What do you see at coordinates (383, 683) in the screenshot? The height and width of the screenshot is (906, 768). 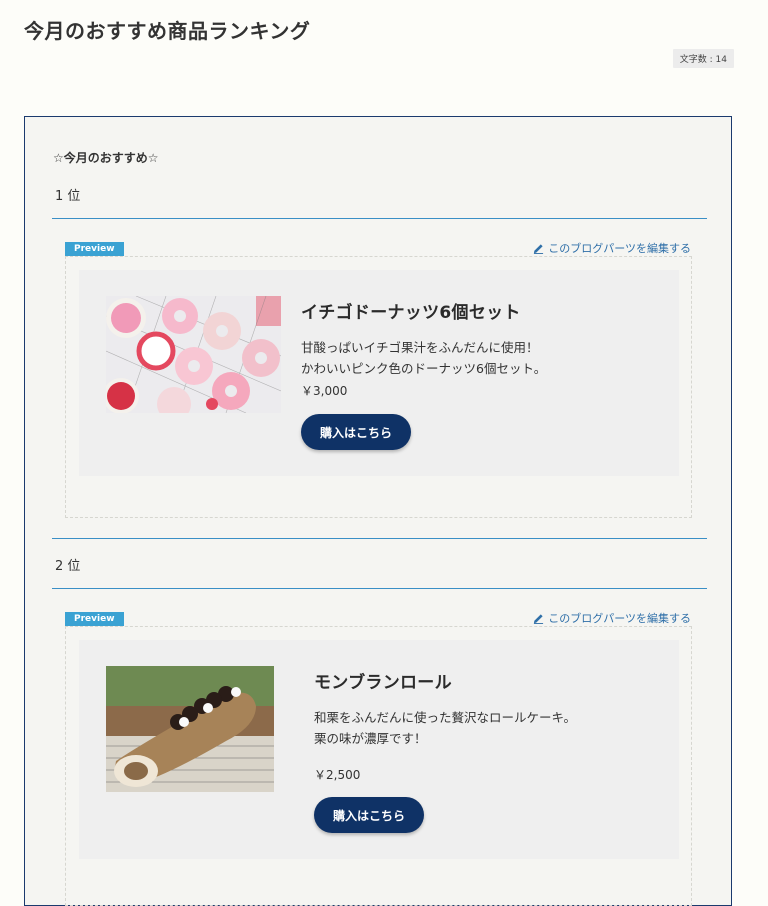 I see `product-title-2: モンブランロール` at bounding box center [383, 683].